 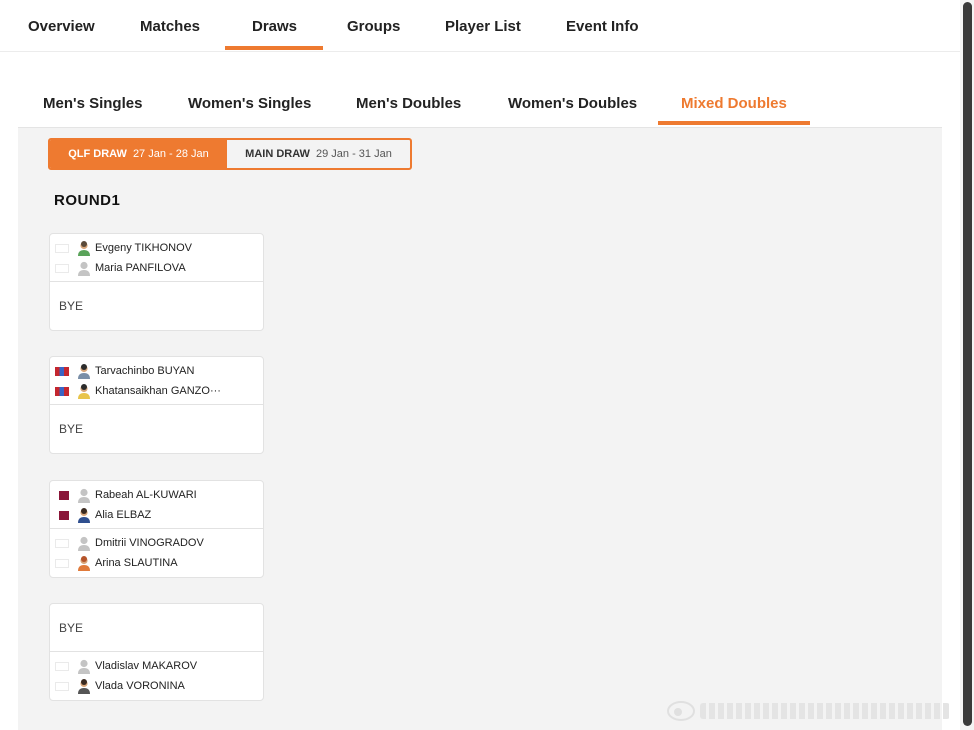 What do you see at coordinates (143, 248) in the screenshot?
I see `player-name: Evgeny TIKHONOV` at bounding box center [143, 248].